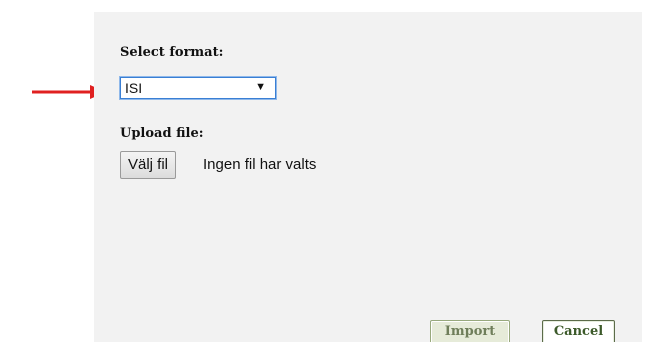 The image size is (646, 342). I want to click on format-select-value: ISI, so click(134, 88).